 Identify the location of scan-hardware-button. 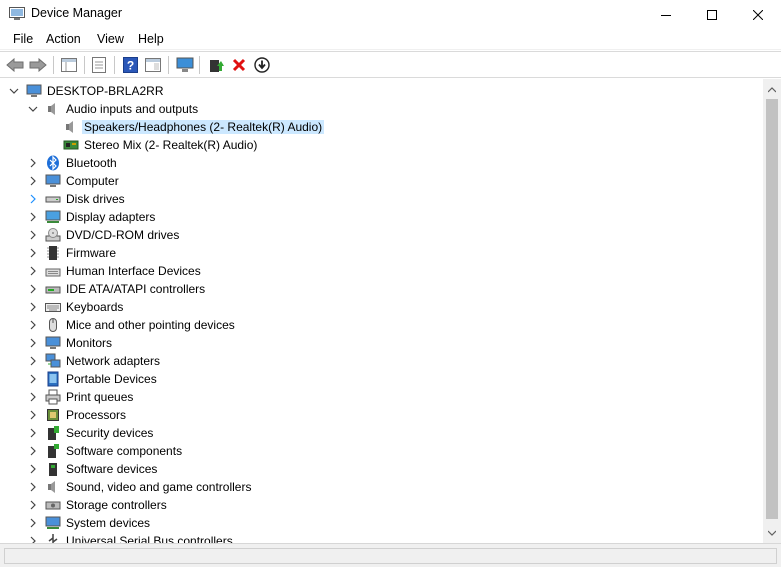
(185, 65).